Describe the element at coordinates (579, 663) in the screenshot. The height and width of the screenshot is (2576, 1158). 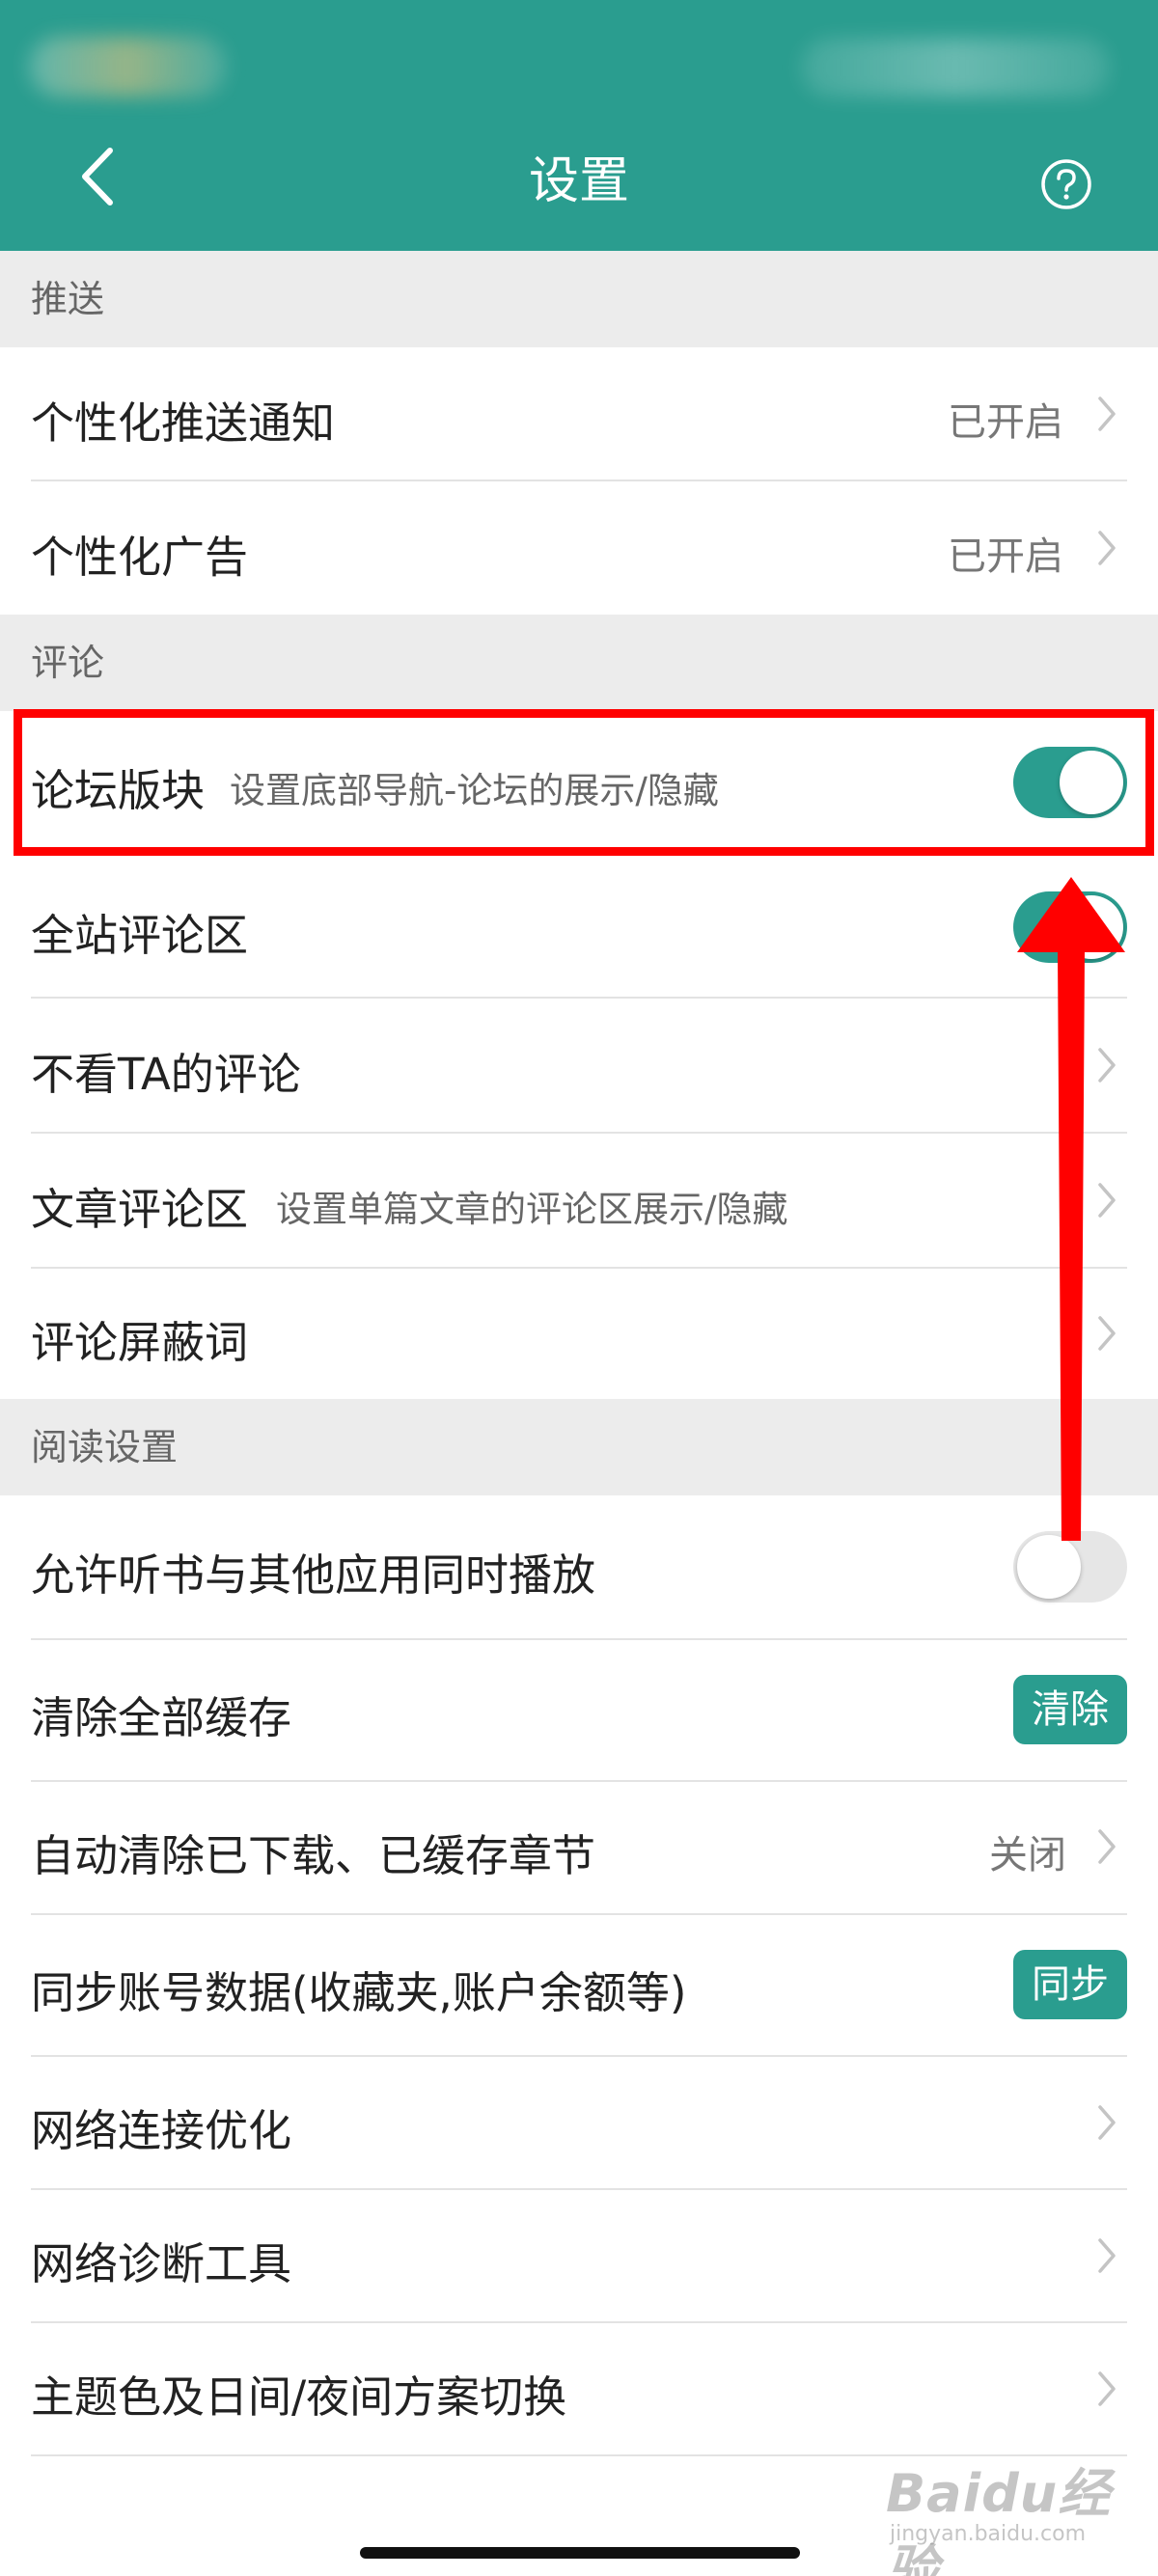
I see `section-header-comments: 评论` at that location.